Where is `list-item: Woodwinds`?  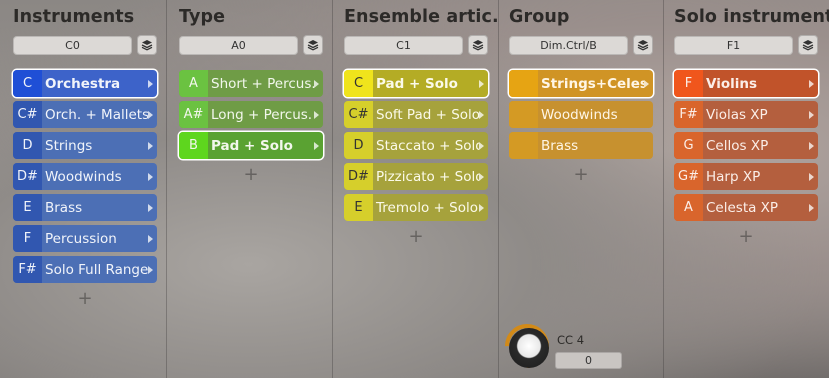
list-item: Woodwinds is located at coordinates (581, 114).